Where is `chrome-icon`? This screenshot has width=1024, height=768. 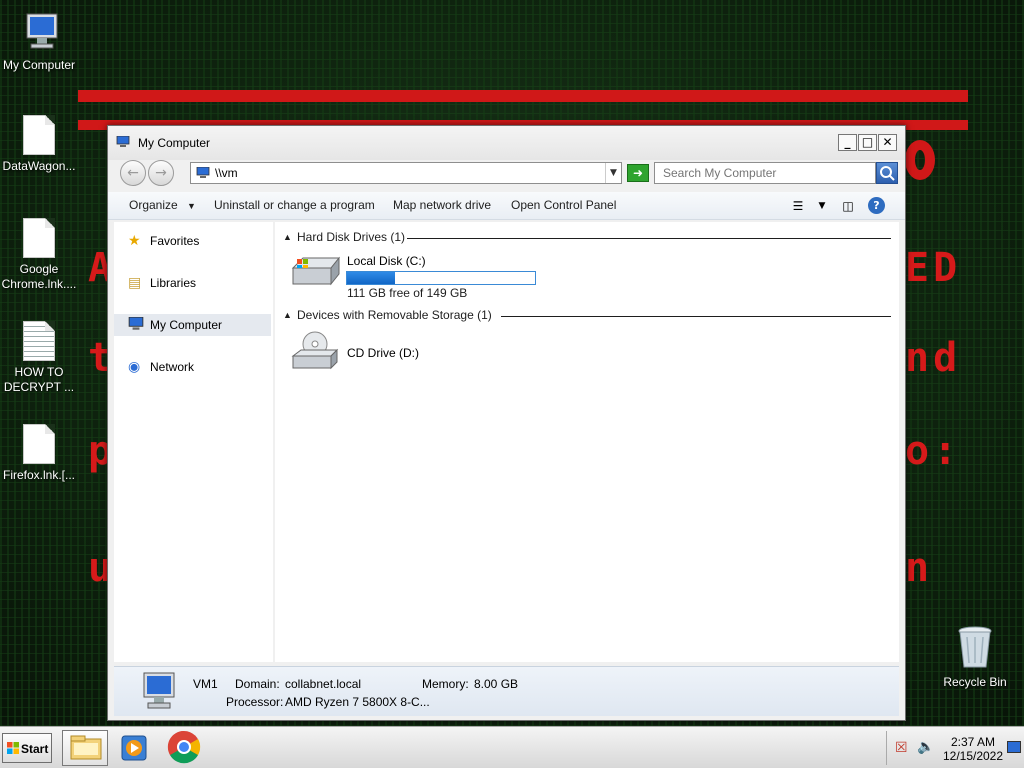
chrome-icon is located at coordinates (184, 747).